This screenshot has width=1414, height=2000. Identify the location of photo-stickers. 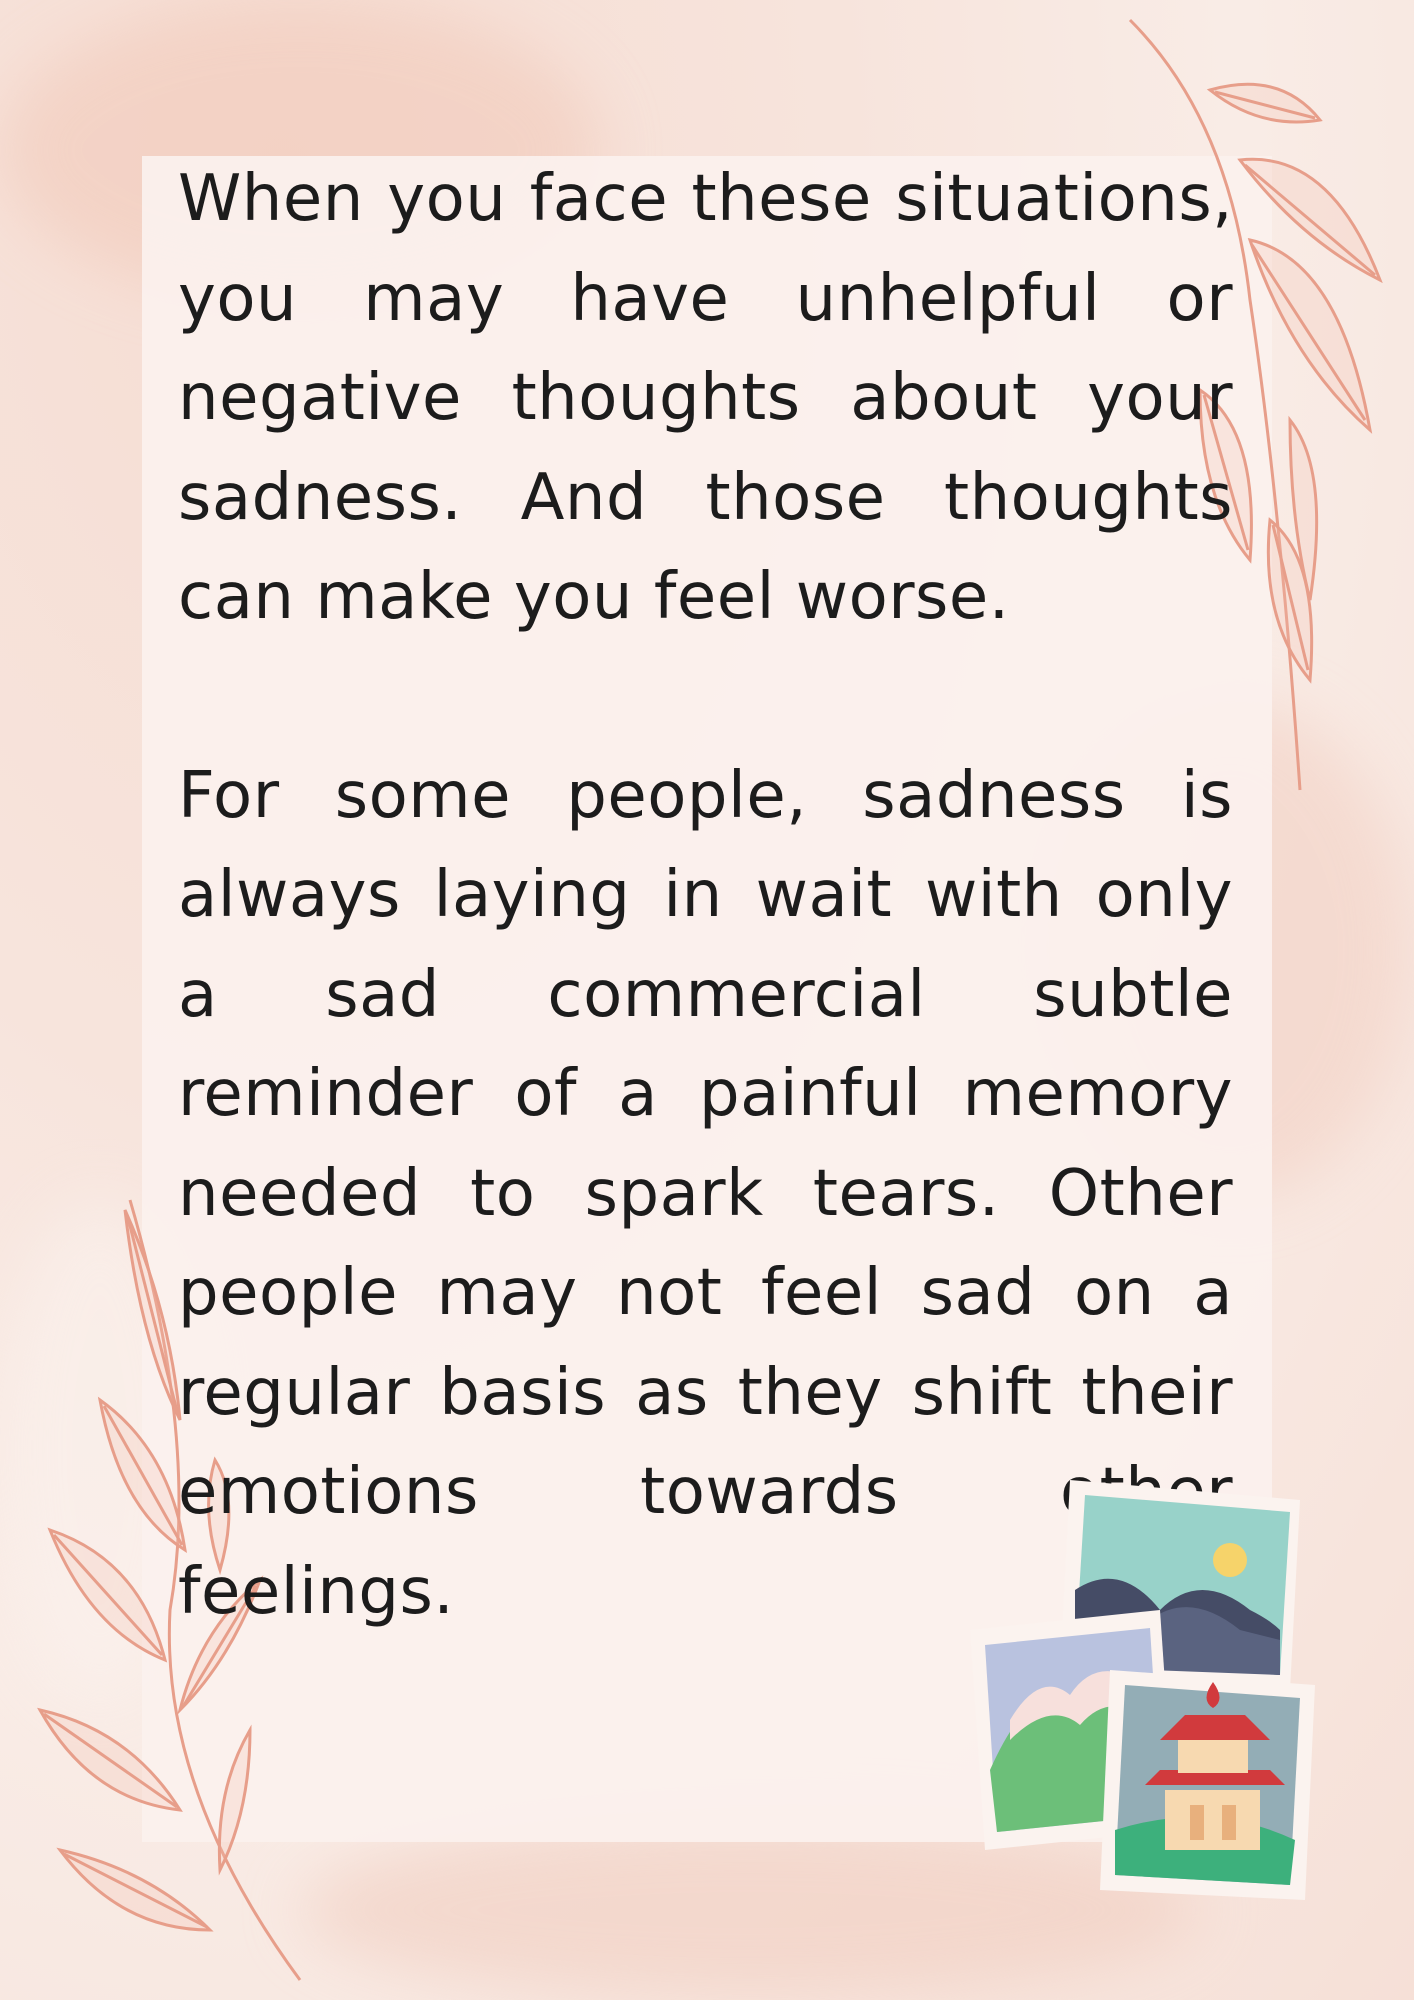
(1142, 1690).